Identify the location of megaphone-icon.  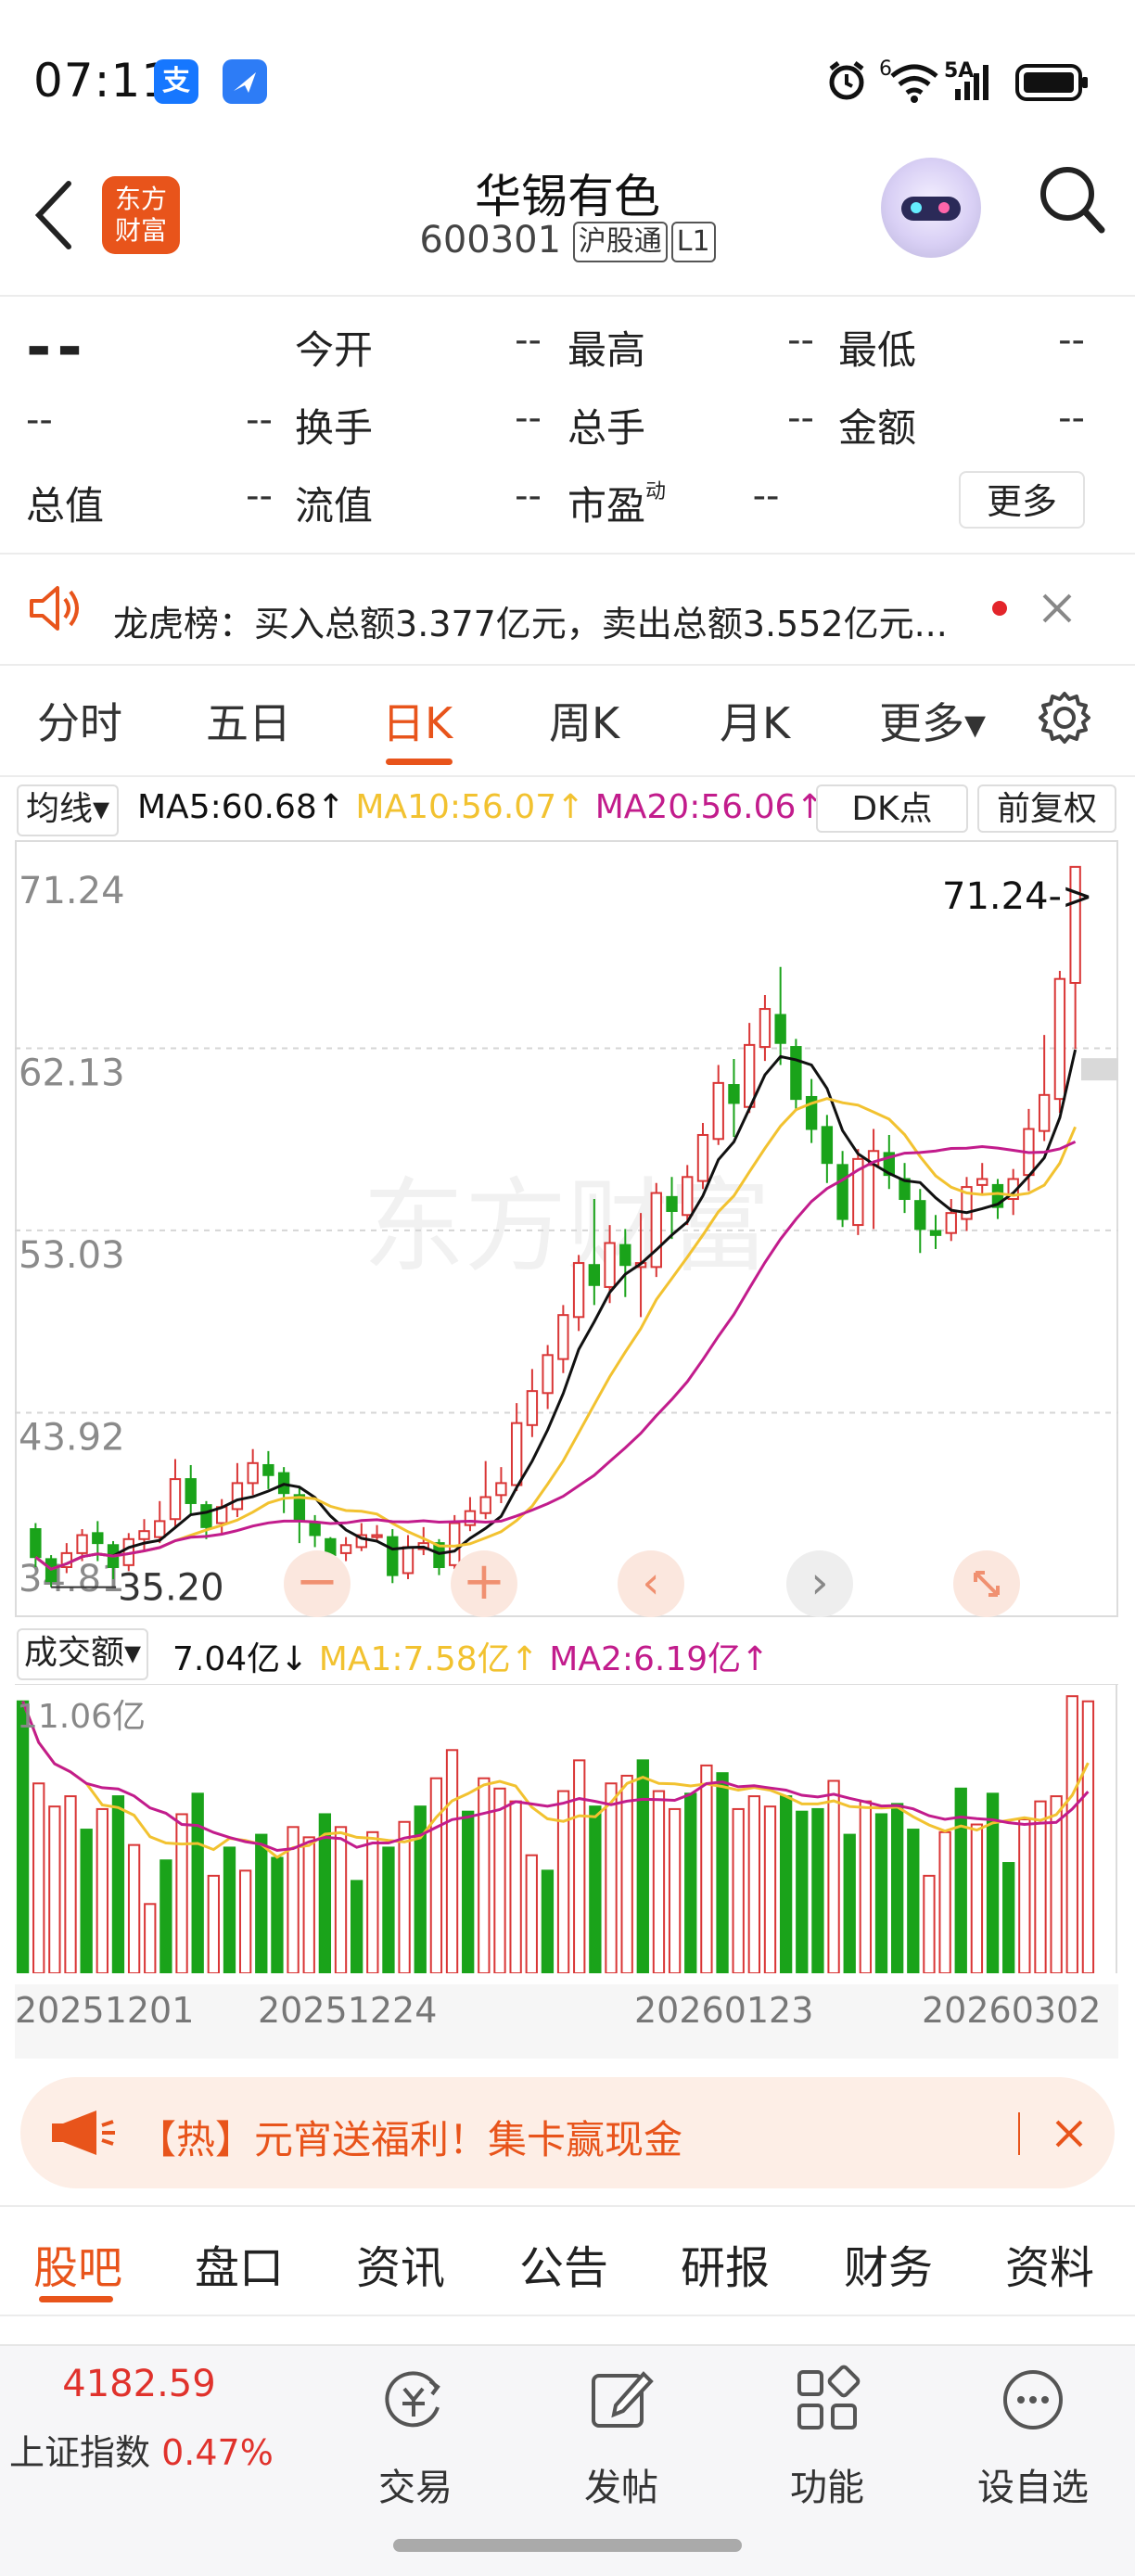
(84, 2133).